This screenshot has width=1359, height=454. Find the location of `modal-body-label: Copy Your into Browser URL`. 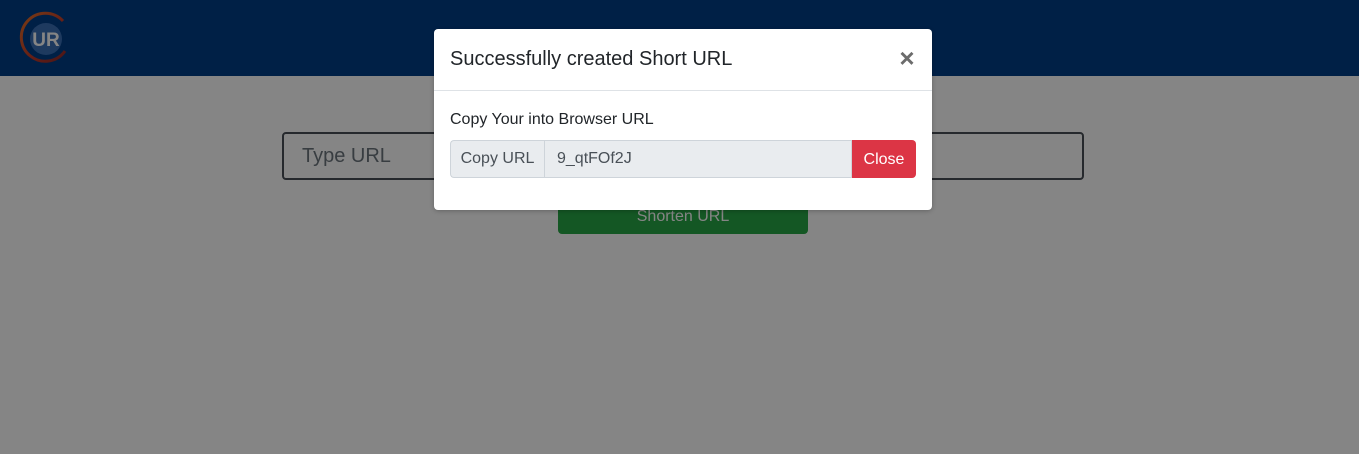

modal-body-label: Copy Your into Browser URL is located at coordinates (552, 119).